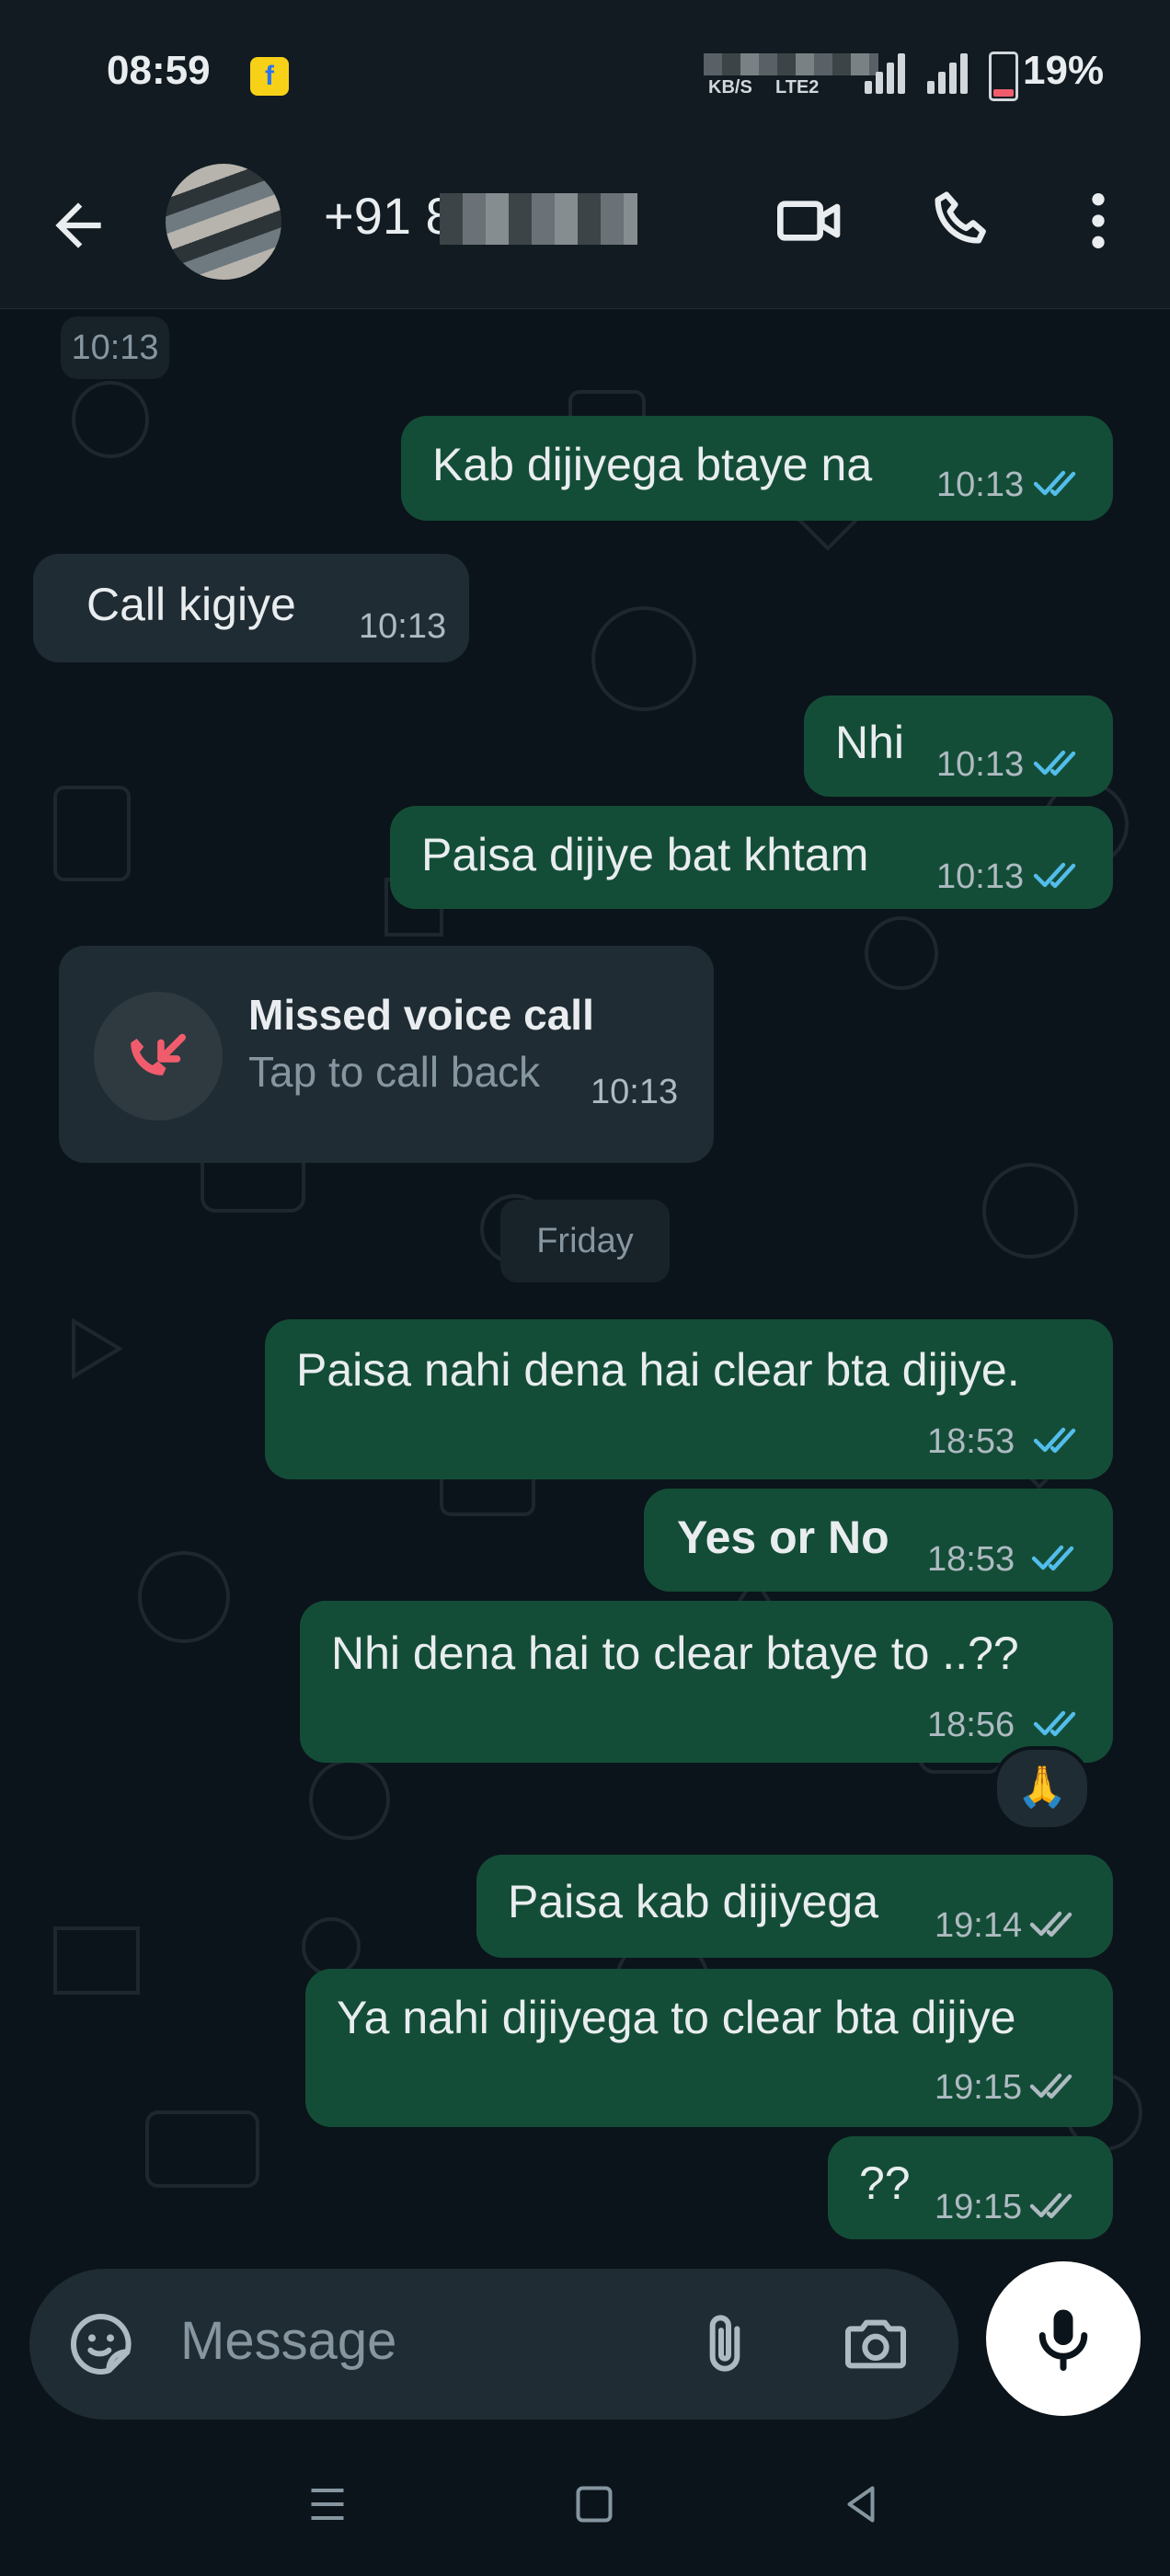 This screenshot has width=1170, height=2576. Describe the element at coordinates (658, 1370) in the screenshot. I see `message-text: Paisa nahi dena hai clear bta dijiye.` at that location.